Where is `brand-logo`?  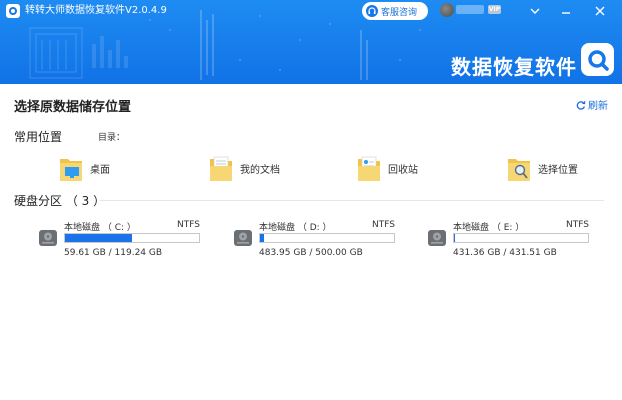
brand-logo is located at coordinates (597, 59).